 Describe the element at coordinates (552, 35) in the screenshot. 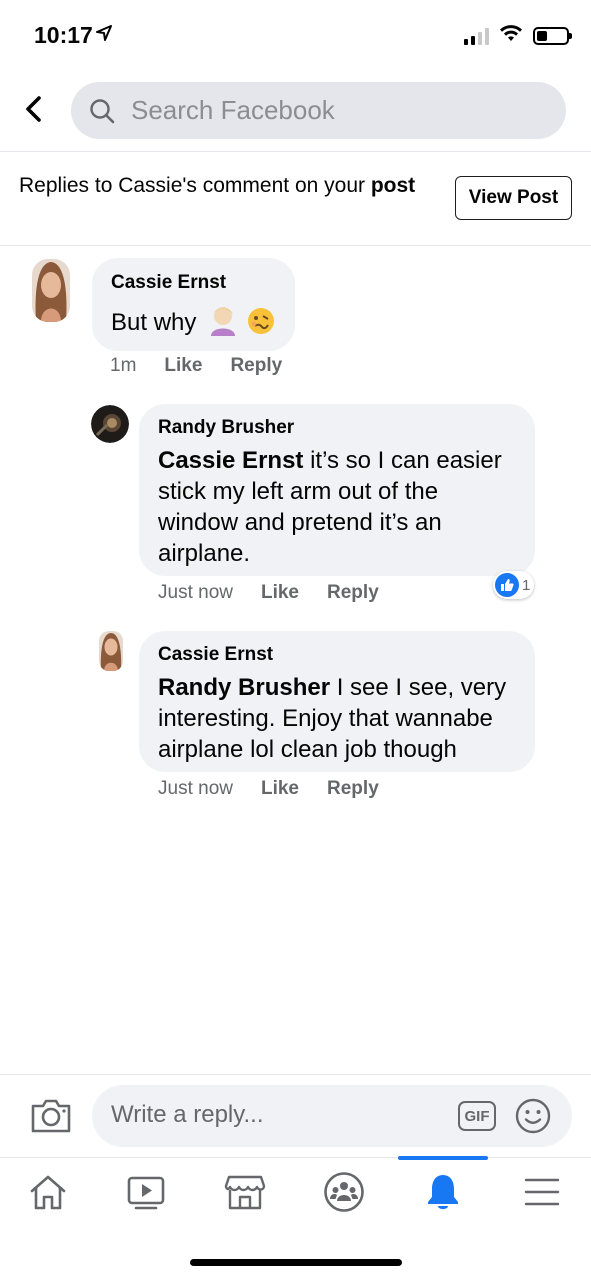

I see `battery-icon` at that location.